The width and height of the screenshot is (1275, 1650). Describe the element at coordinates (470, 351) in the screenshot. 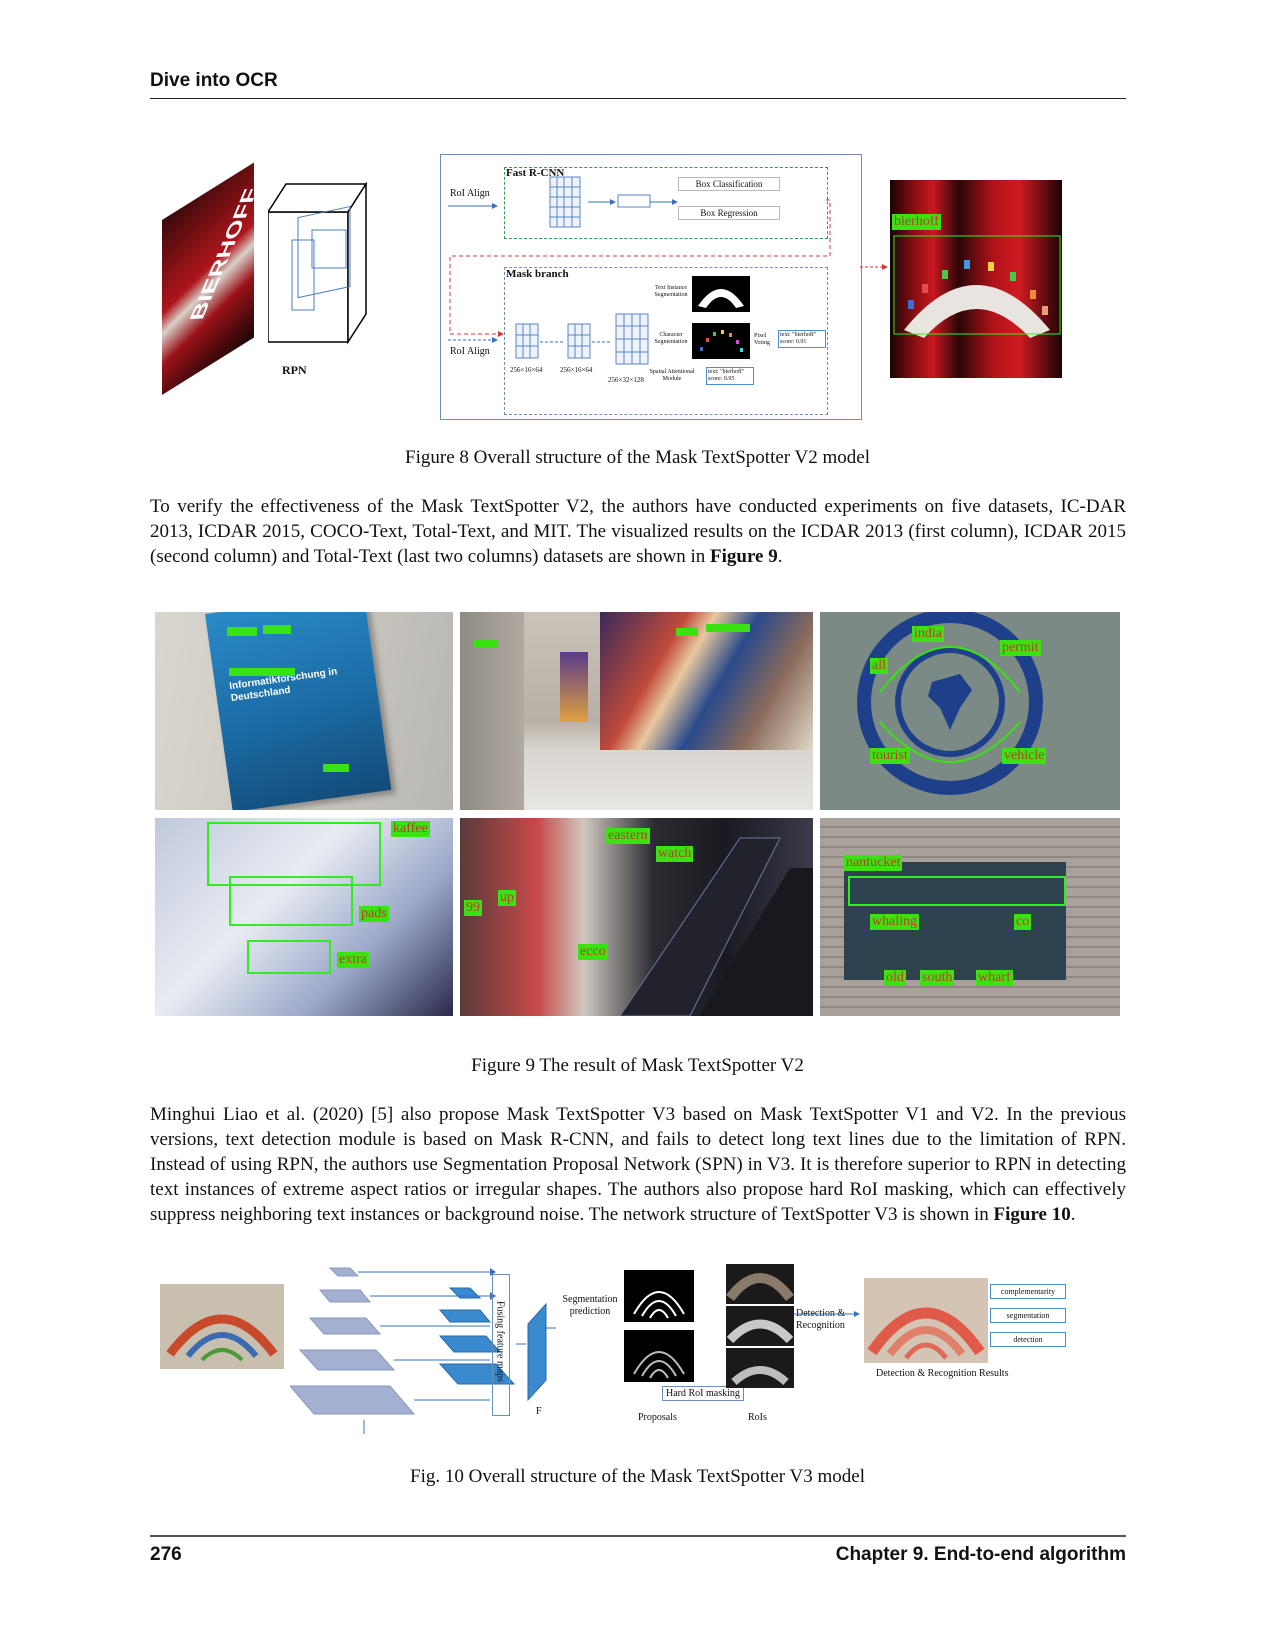

I see `roi-align-label-bottom: RoI Align` at that location.